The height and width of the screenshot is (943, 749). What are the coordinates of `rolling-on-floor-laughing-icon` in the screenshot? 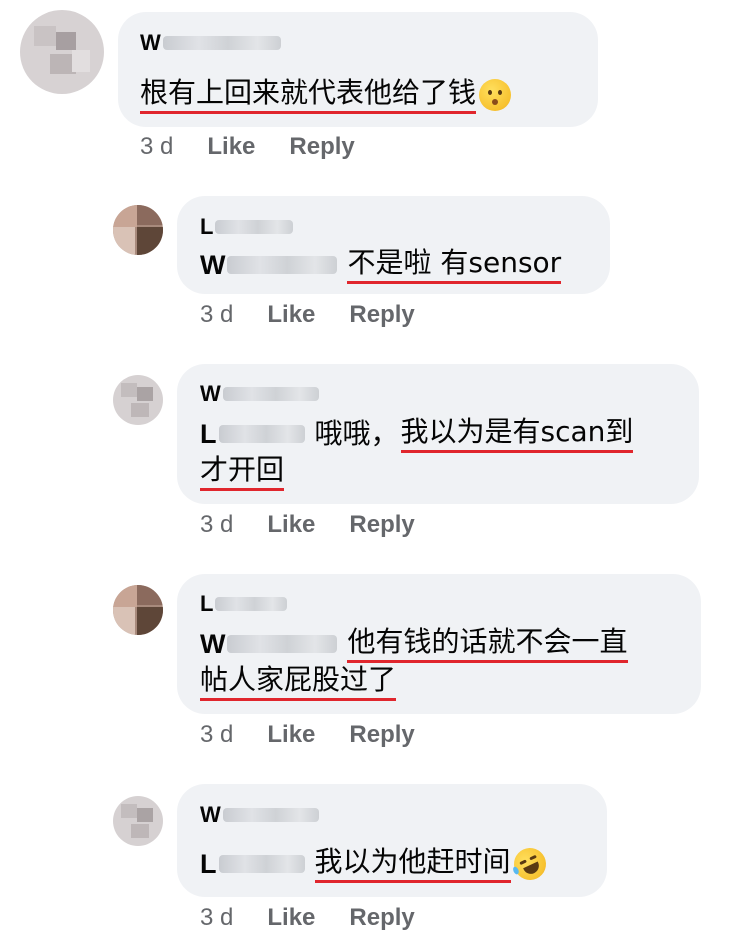 It's located at (529, 864).